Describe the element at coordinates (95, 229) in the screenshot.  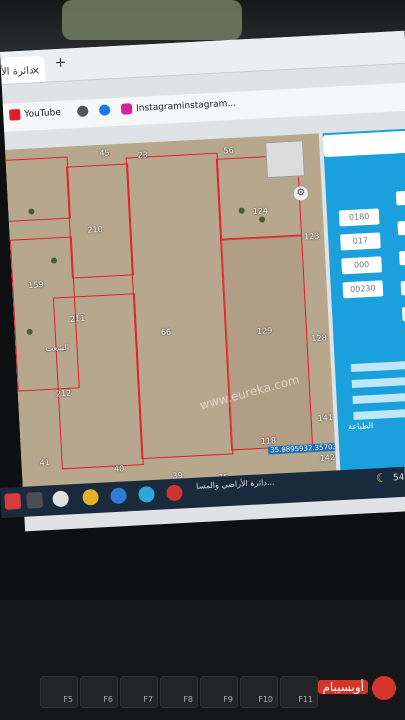
I see `parcel-label: 210` at that location.